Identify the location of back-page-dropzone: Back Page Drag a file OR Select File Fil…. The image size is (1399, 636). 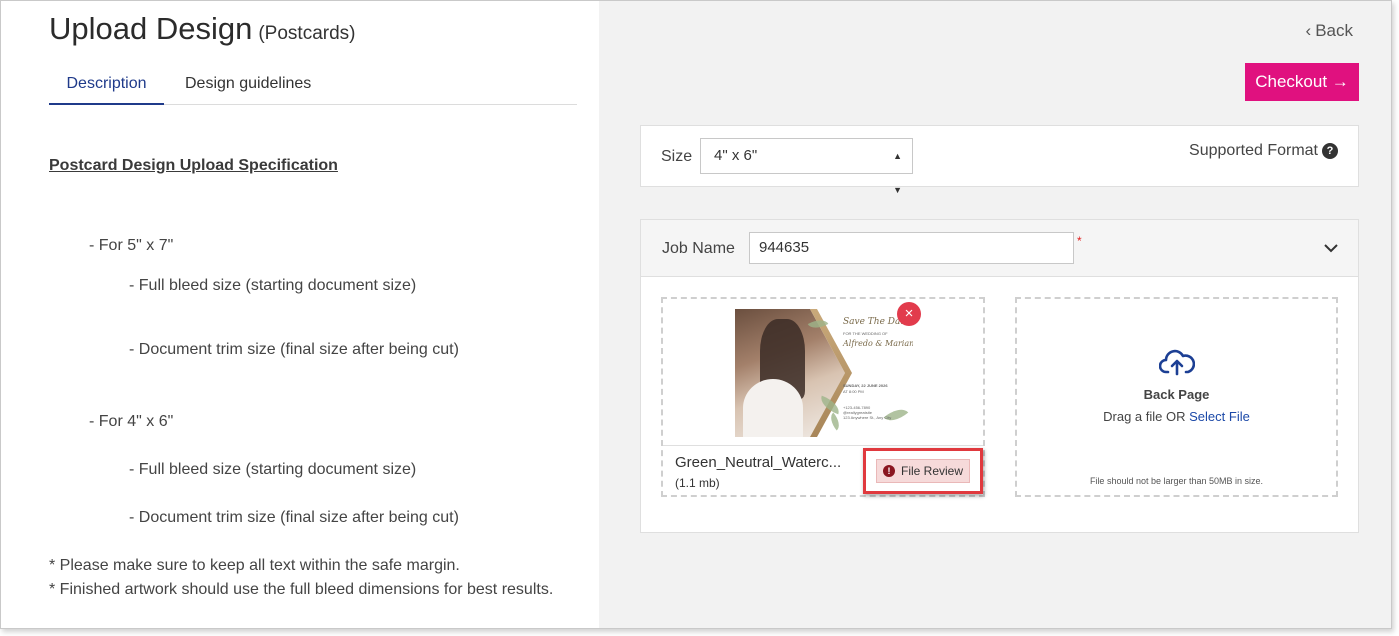
(1176, 397).